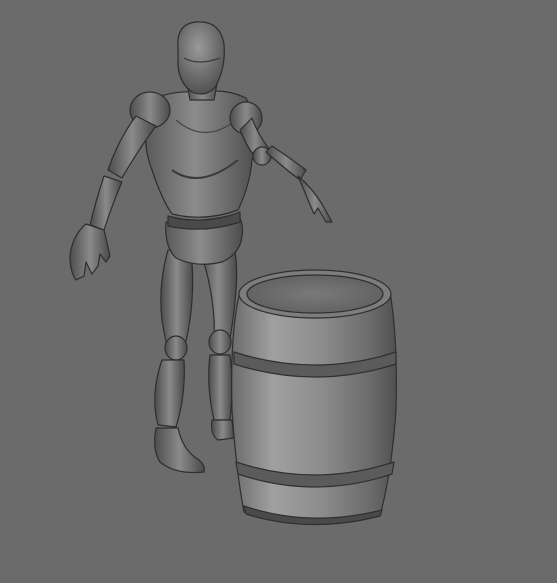 The width and height of the screenshot is (557, 583). What do you see at coordinates (314, 407) in the screenshot?
I see `barrel-body` at bounding box center [314, 407].